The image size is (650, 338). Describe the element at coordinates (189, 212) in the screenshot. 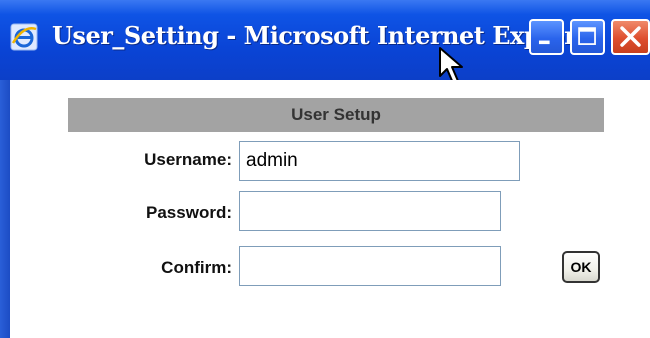

I see `password-label: Password:` at that location.